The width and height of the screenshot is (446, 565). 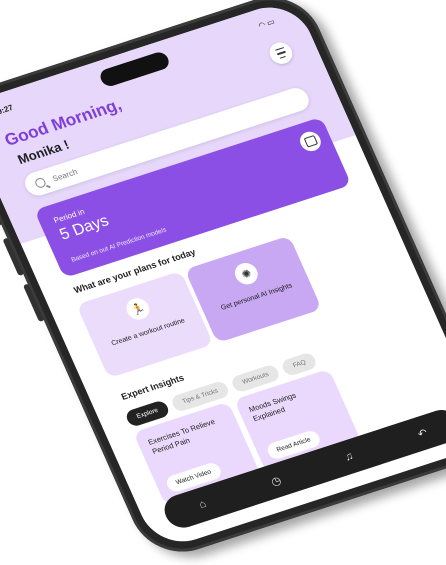 What do you see at coordinates (40, 183) in the screenshot?
I see `search-icon` at bounding box center [40, 183].